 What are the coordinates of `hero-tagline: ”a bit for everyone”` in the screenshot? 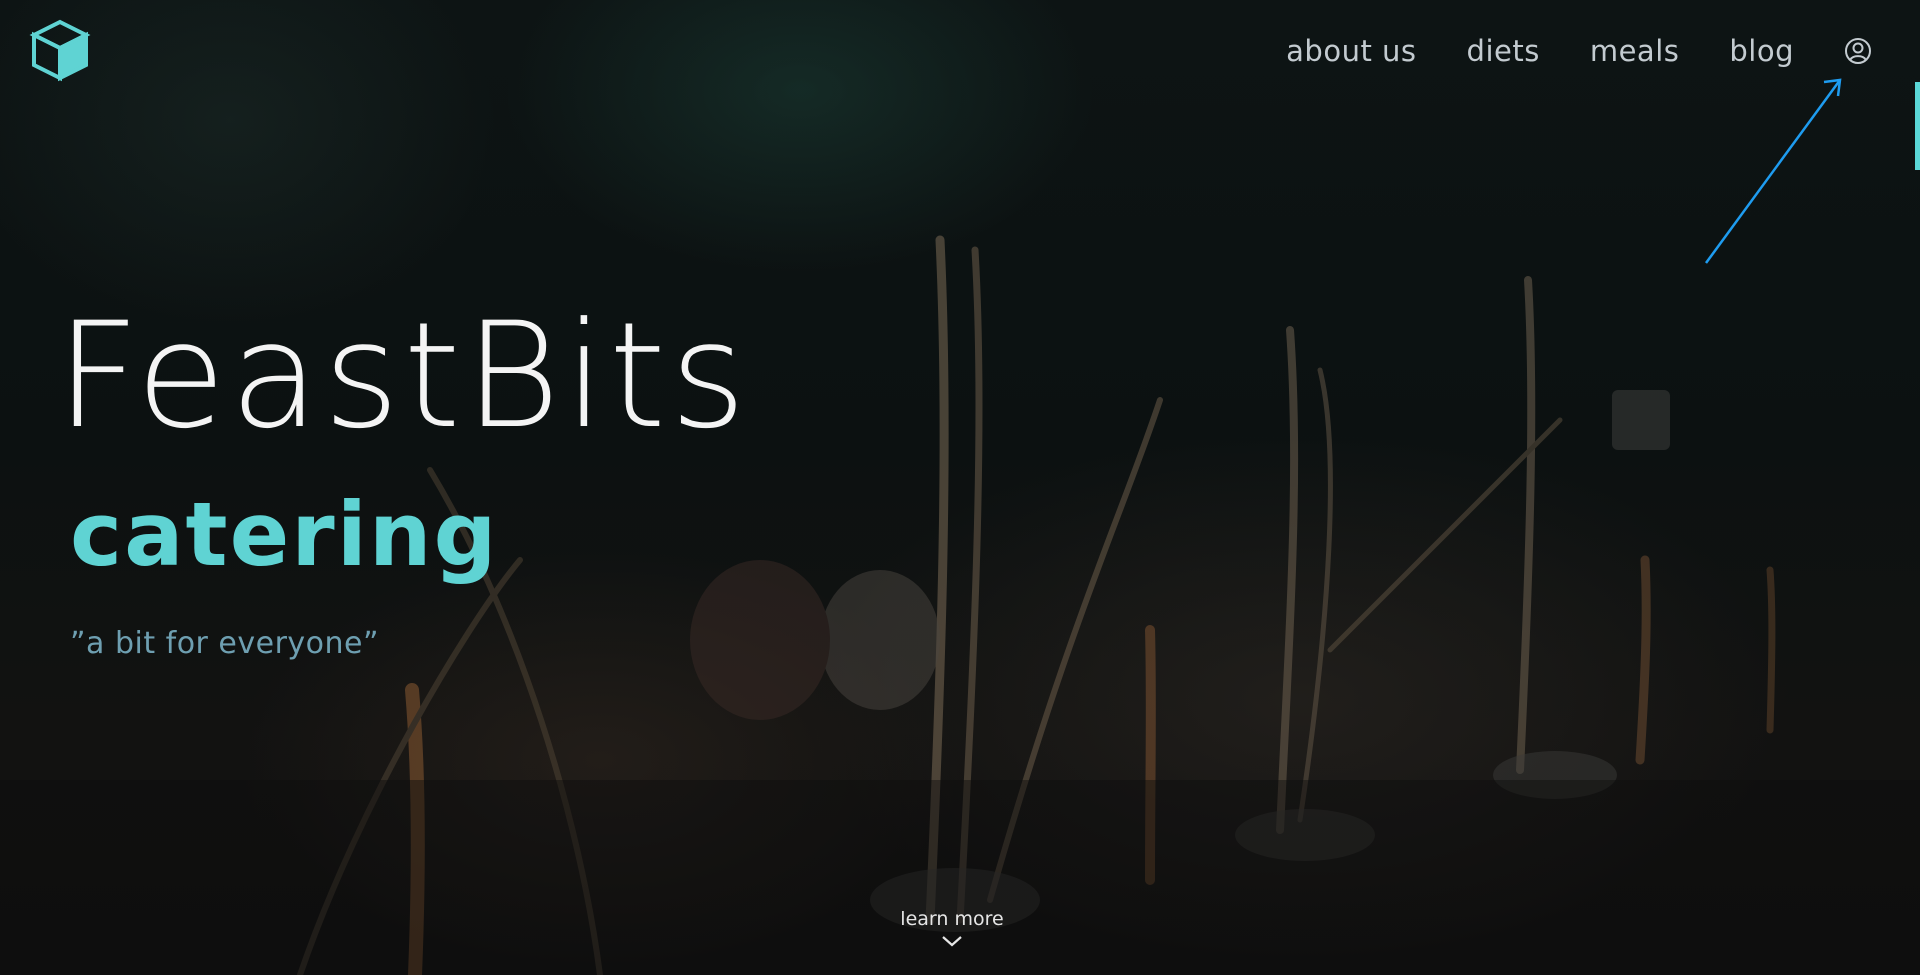 It's located at (225, 643).